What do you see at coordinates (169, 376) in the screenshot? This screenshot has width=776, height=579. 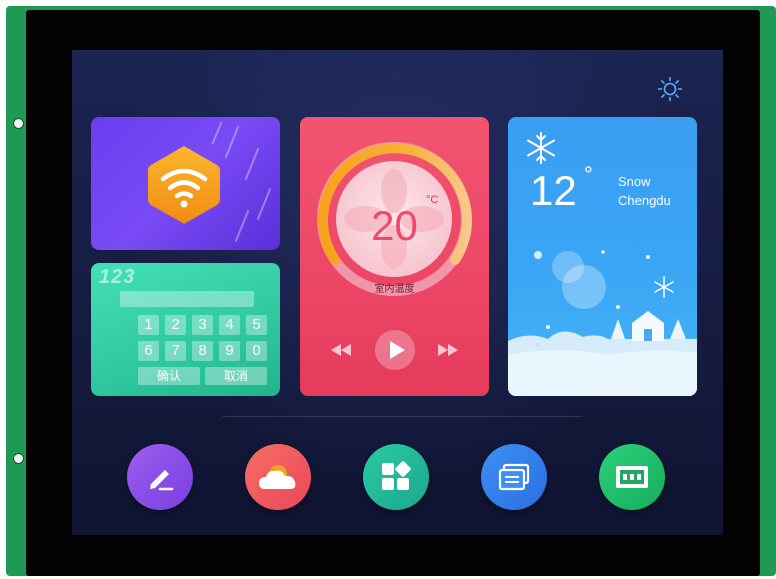 I see `confirm-button: 确认` at bounding box center [169, 376].